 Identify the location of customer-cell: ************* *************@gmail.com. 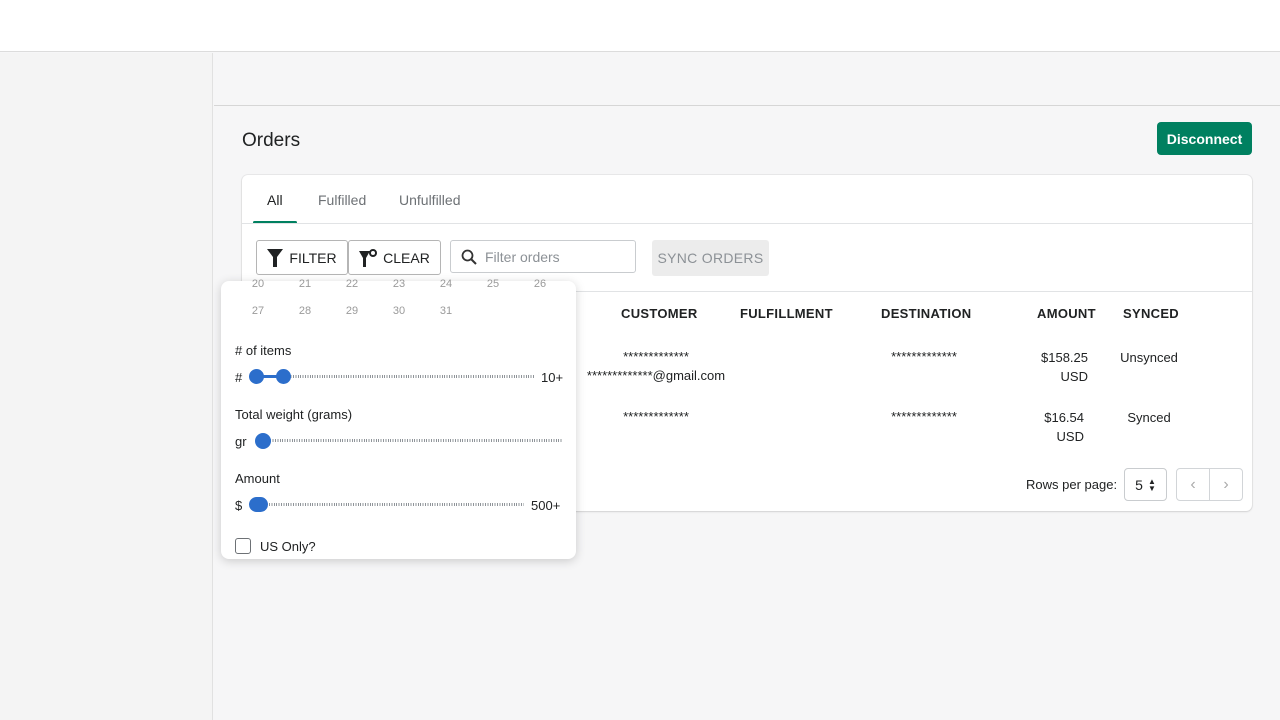
(656, 366).